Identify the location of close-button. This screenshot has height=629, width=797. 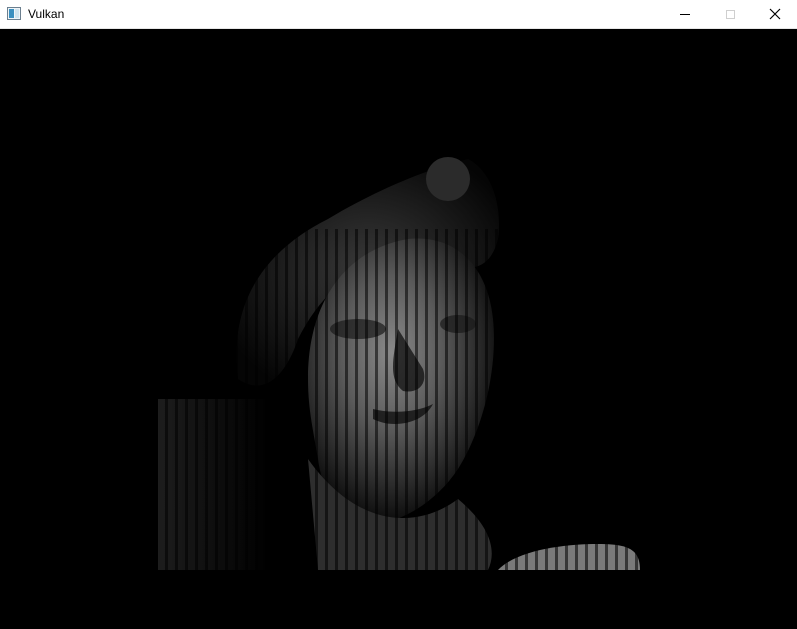
(774, 14).